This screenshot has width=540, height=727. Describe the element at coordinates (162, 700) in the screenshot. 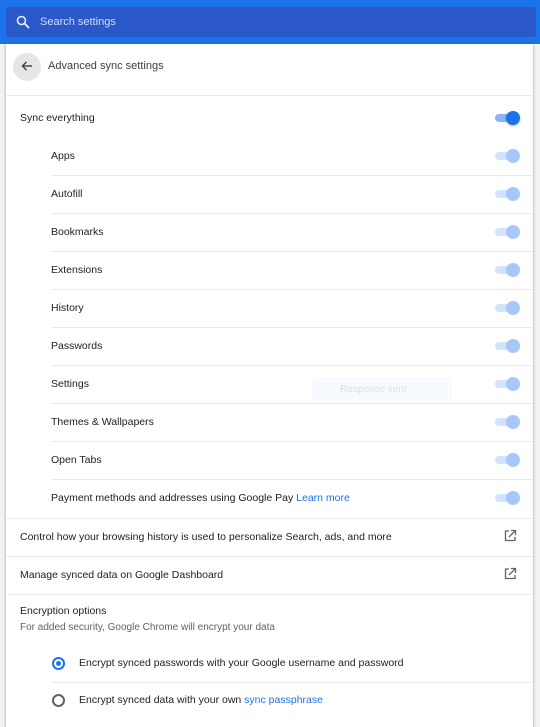

I see `encrypt-passphrase-text: Encrypt synced data with your own` at that location.